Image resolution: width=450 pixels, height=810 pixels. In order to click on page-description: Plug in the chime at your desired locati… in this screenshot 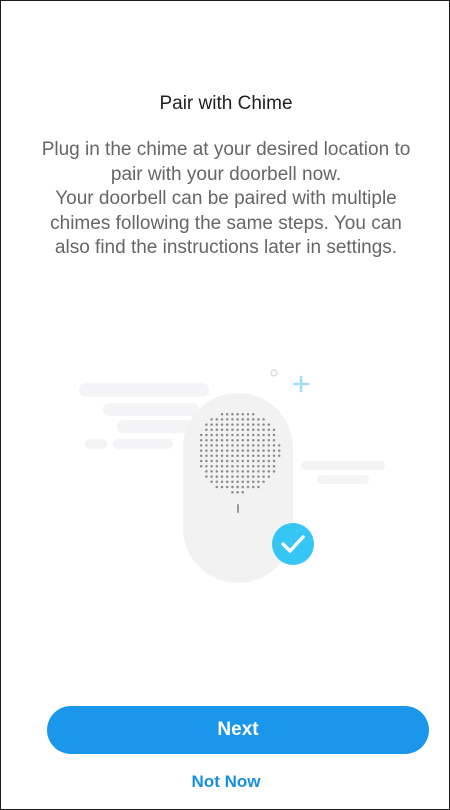, I will do `click(226, 198)`.